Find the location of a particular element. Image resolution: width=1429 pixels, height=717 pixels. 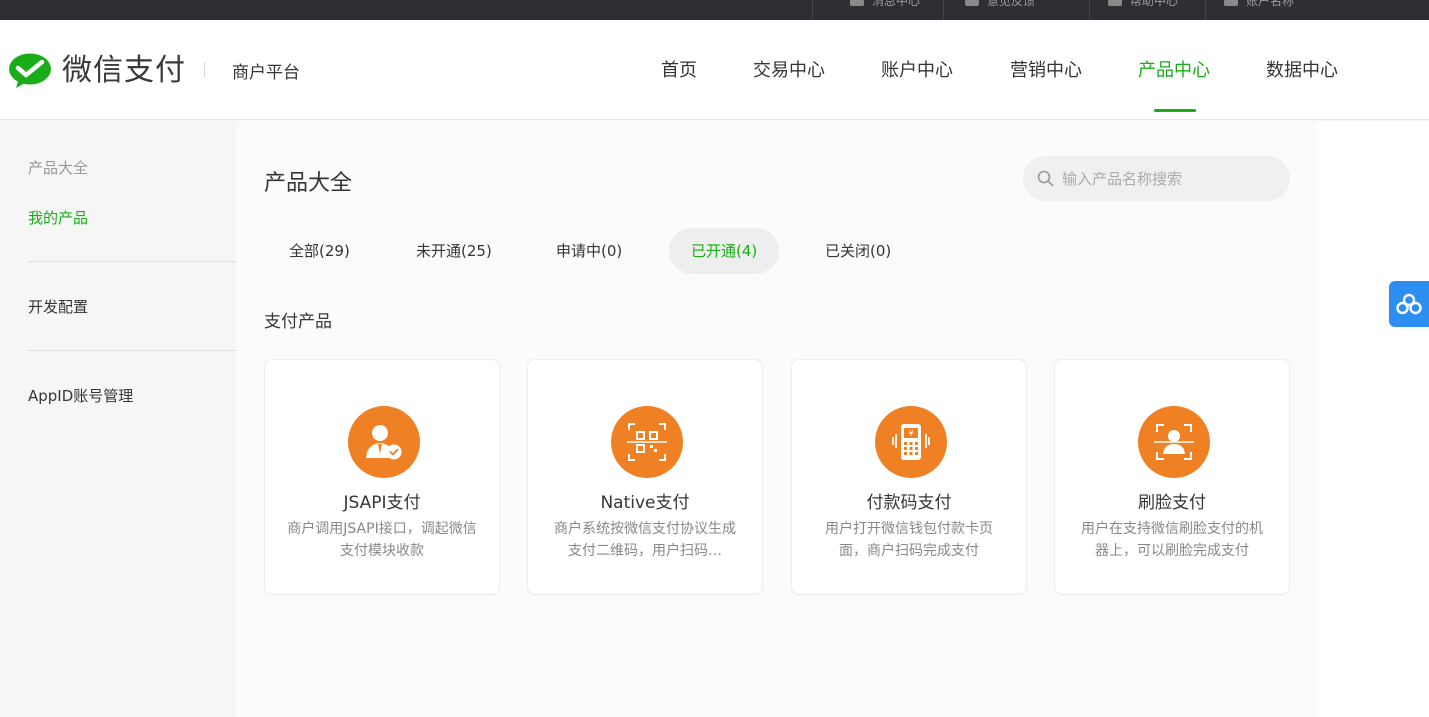

tab-closed: 已关闭(0) is located at coordinates (858, 251).